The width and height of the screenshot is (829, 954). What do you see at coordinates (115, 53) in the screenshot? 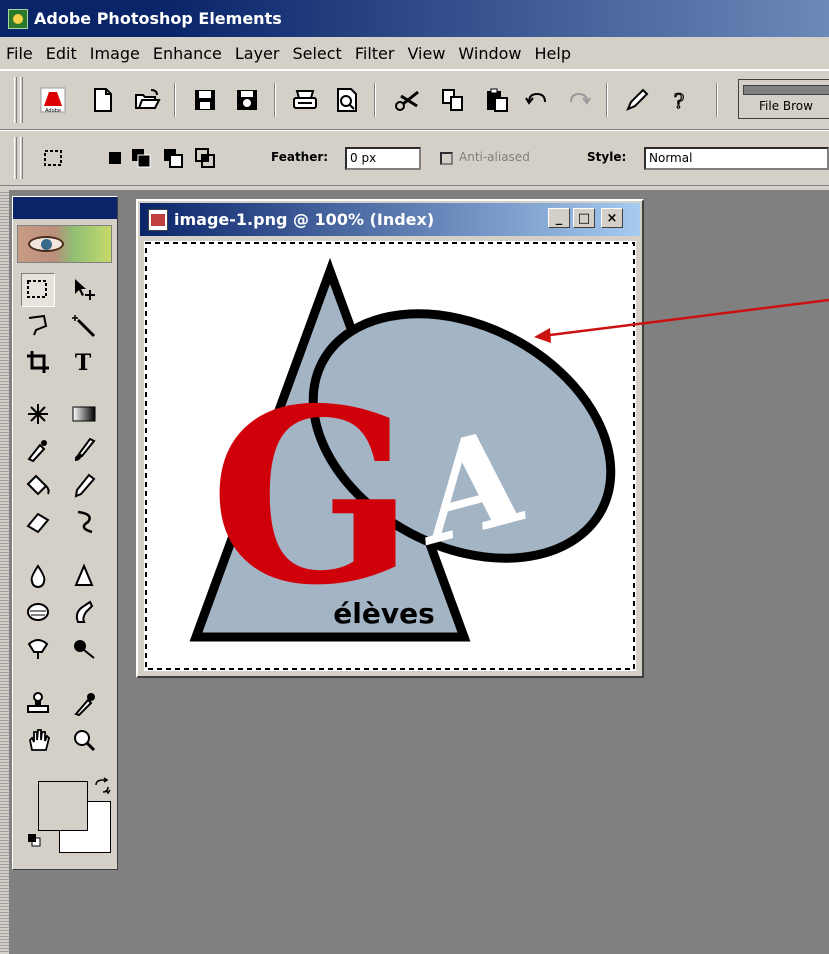
I see `menu-image: Image` at bounding box center [115, 53].